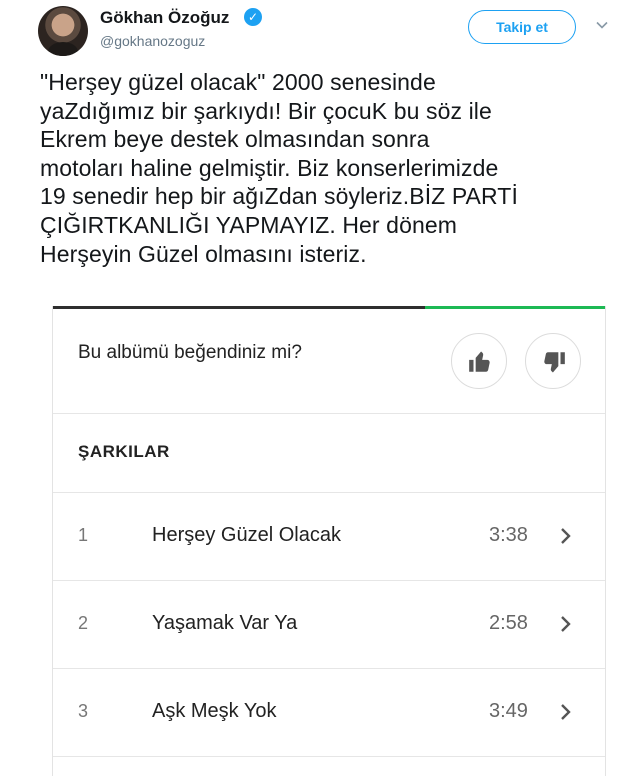 The height and width of the screenshot is (776, 625). I want to click on track-number: 1, so click(83, 535).